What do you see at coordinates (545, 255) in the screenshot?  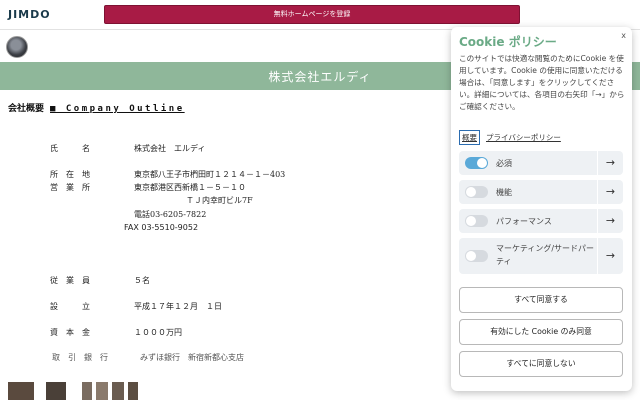 I see `category-label: マーケティング/サードパーティ` at bounding box center [545, 255].